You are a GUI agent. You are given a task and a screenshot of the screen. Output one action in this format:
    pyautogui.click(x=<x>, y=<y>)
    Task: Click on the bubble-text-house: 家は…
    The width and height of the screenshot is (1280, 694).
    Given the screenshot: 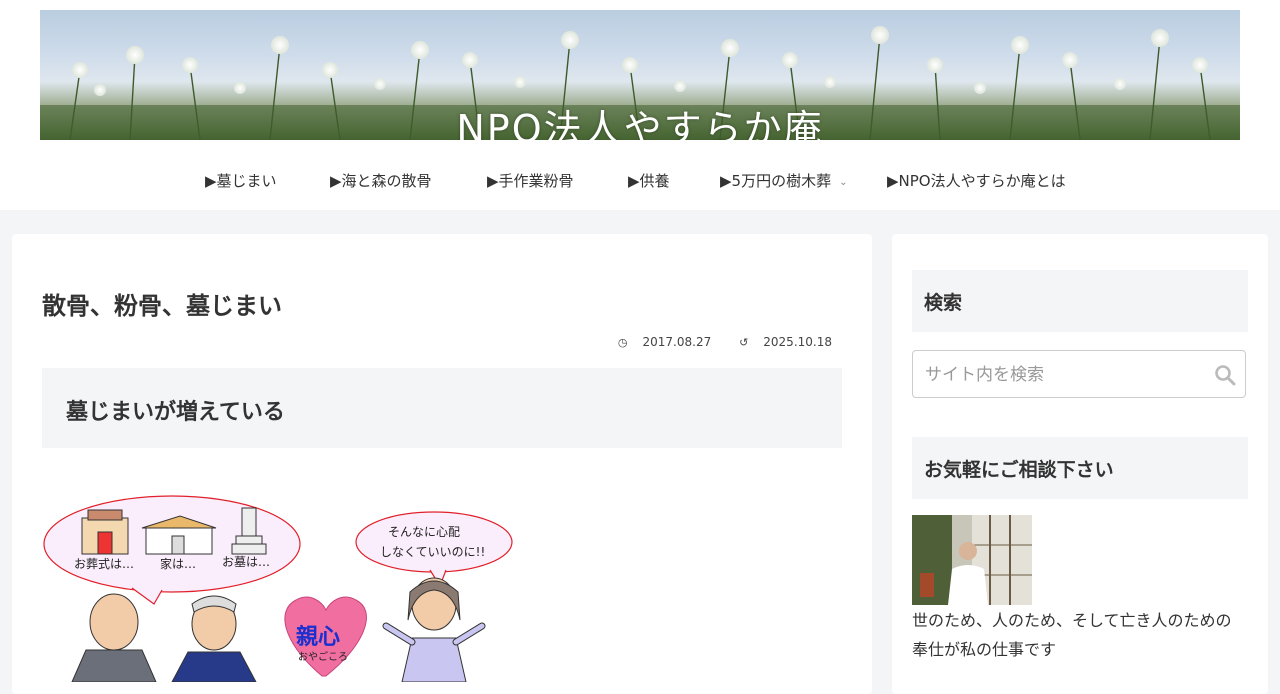 What is the action you would take?
    pyautogui.click(x=178, y=563)
    